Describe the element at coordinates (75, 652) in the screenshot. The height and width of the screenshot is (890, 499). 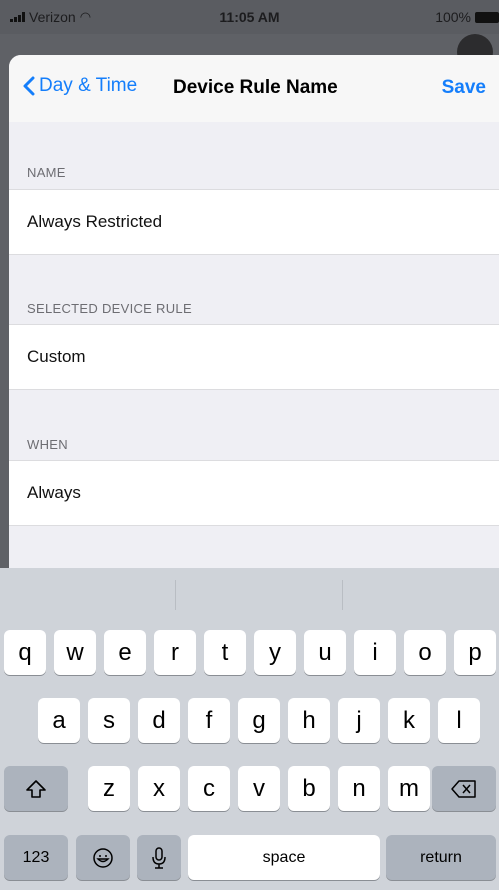
I see `key-w: w` at that location.